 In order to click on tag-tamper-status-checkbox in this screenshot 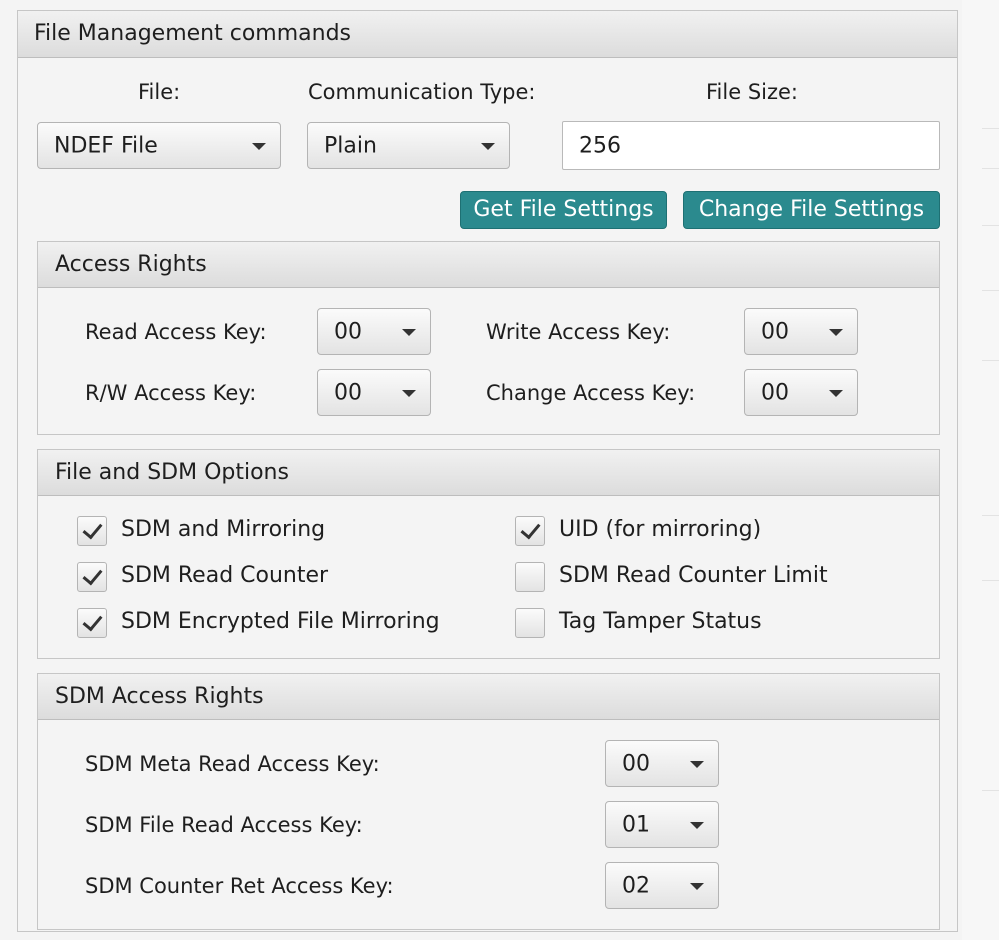, I will do `click(530, 623)`.